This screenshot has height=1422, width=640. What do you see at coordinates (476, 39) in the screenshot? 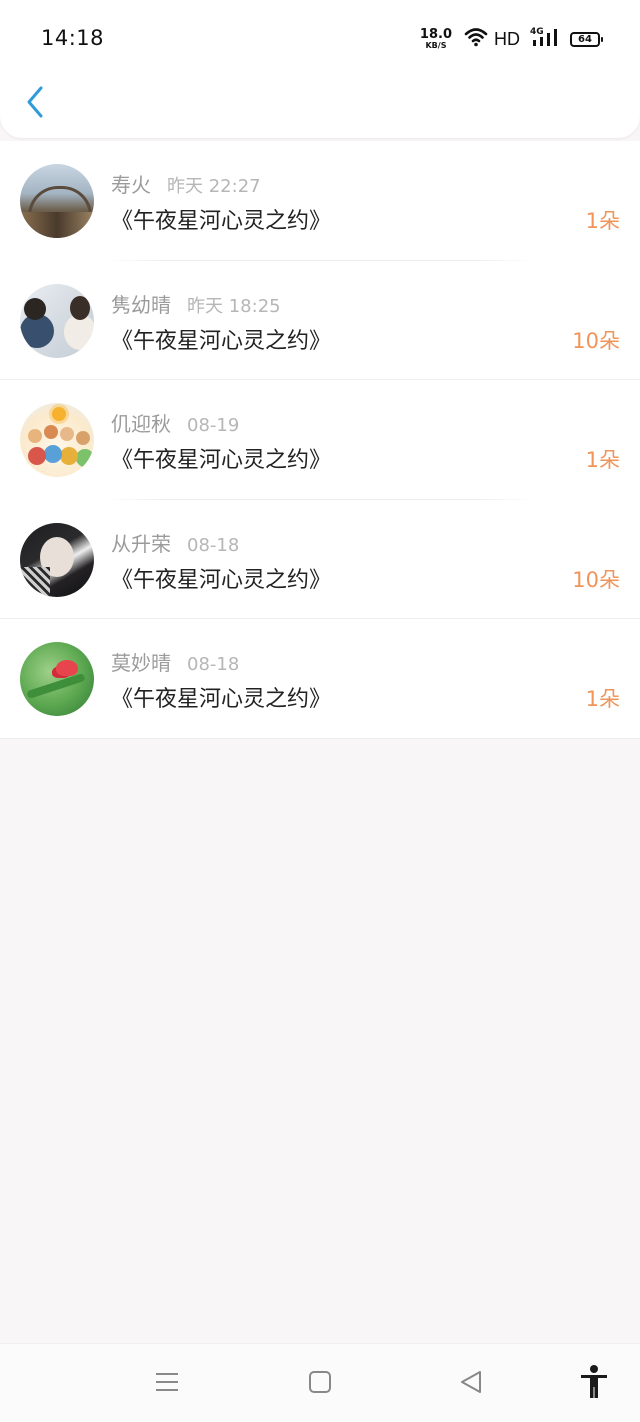
I see `wifi-icon` at bounding box center [476, 39].